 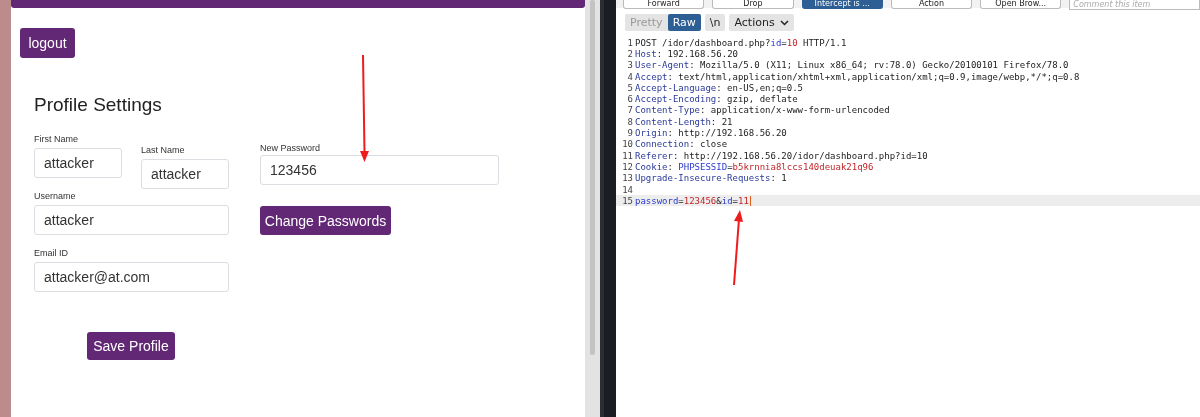 What do you see at coordinates (762, 110) in the screenshot?
I see `code-line: Content-Type: application/x-www-form-urlencoded` at bounding box center [762, 110].